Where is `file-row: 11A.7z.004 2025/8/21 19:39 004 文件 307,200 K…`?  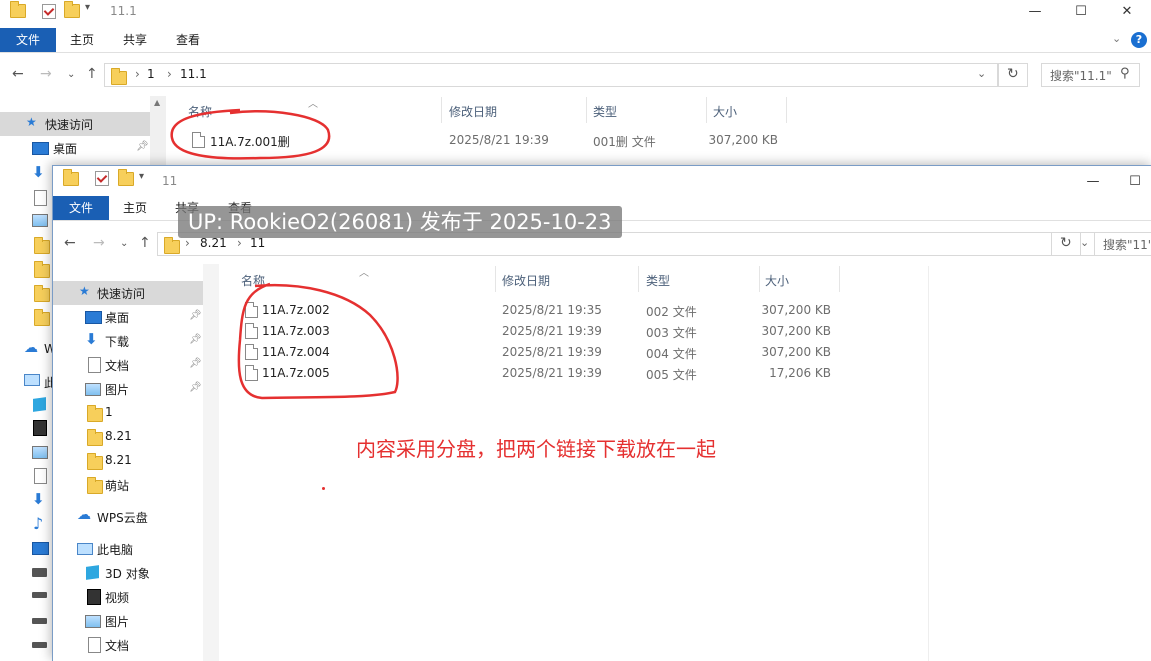
file-row: 11A.7z.004 2025/8/21 19:39 004 文件 307,200 K… is located at coordinates (569, 352).